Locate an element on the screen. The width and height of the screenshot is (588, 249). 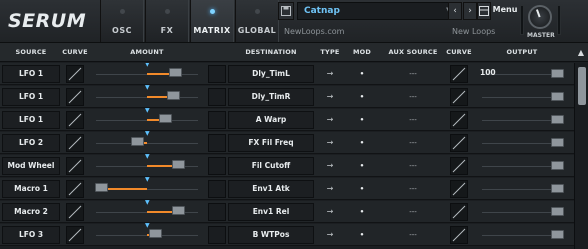
tab-osc: OSC is located at coordinates (122, 21).